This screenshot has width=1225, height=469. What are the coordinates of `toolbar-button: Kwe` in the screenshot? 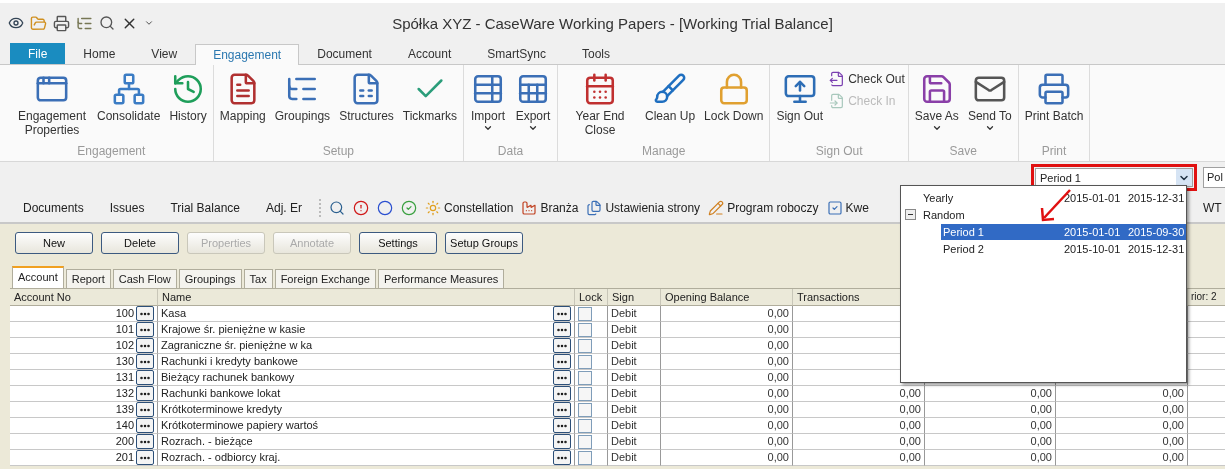 It's located at (847, 207).